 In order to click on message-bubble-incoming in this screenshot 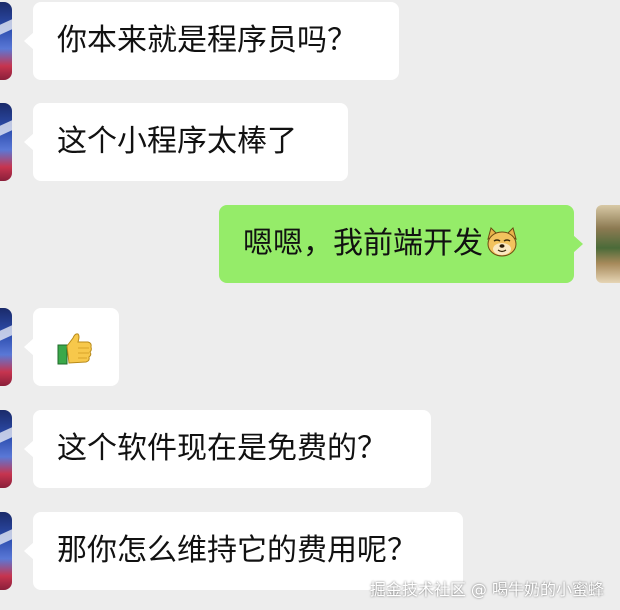, I will do `click(71, 347)`.